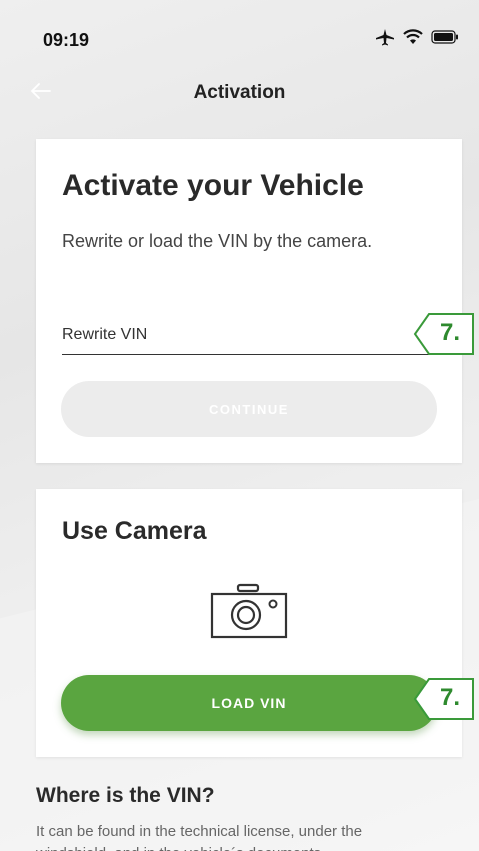 This screenshot has width=479, height=851. I want to click on camera-title: Use Camera, so click(134, 531).